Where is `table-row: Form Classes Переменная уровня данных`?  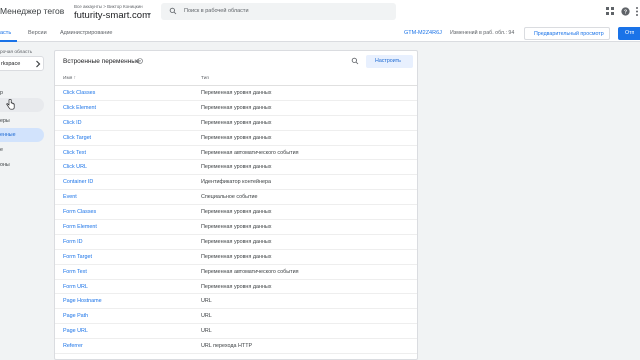
table-row: Form Classes Переменная уровня данных is located at coordinates (236, 213).